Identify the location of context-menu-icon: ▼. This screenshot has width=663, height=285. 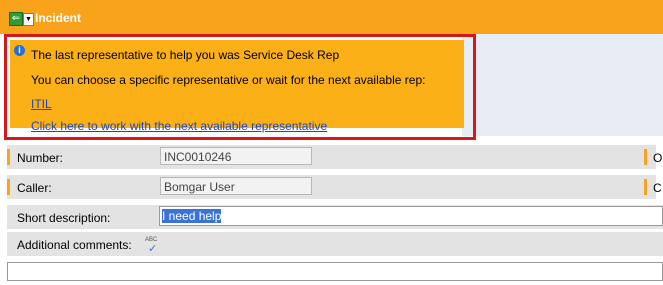
(28, 19).